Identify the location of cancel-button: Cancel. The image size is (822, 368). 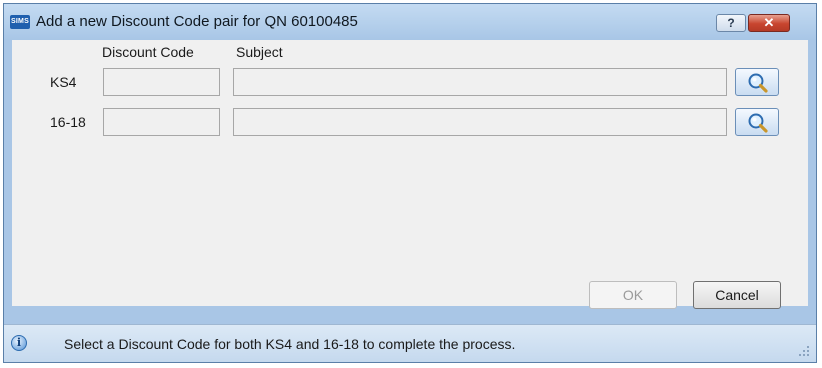
(737, 295).